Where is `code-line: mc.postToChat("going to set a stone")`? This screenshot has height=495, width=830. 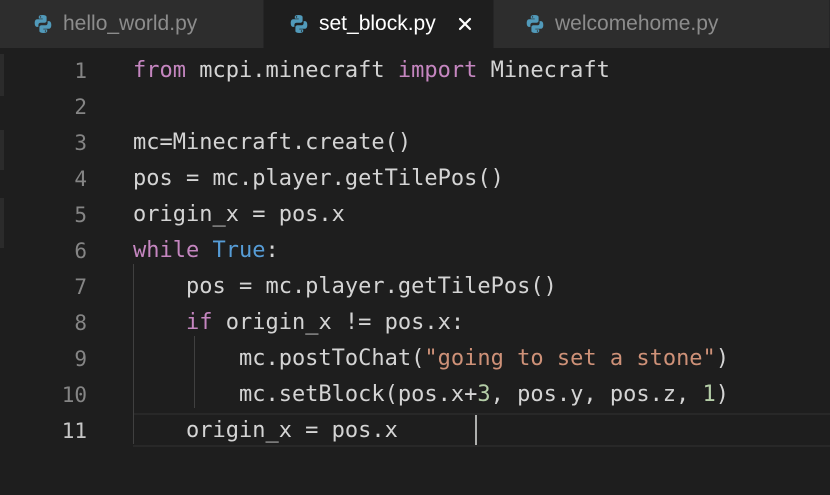 code-line: mc.postToChat("going to set a stone") is located at coordinates (431, 359).